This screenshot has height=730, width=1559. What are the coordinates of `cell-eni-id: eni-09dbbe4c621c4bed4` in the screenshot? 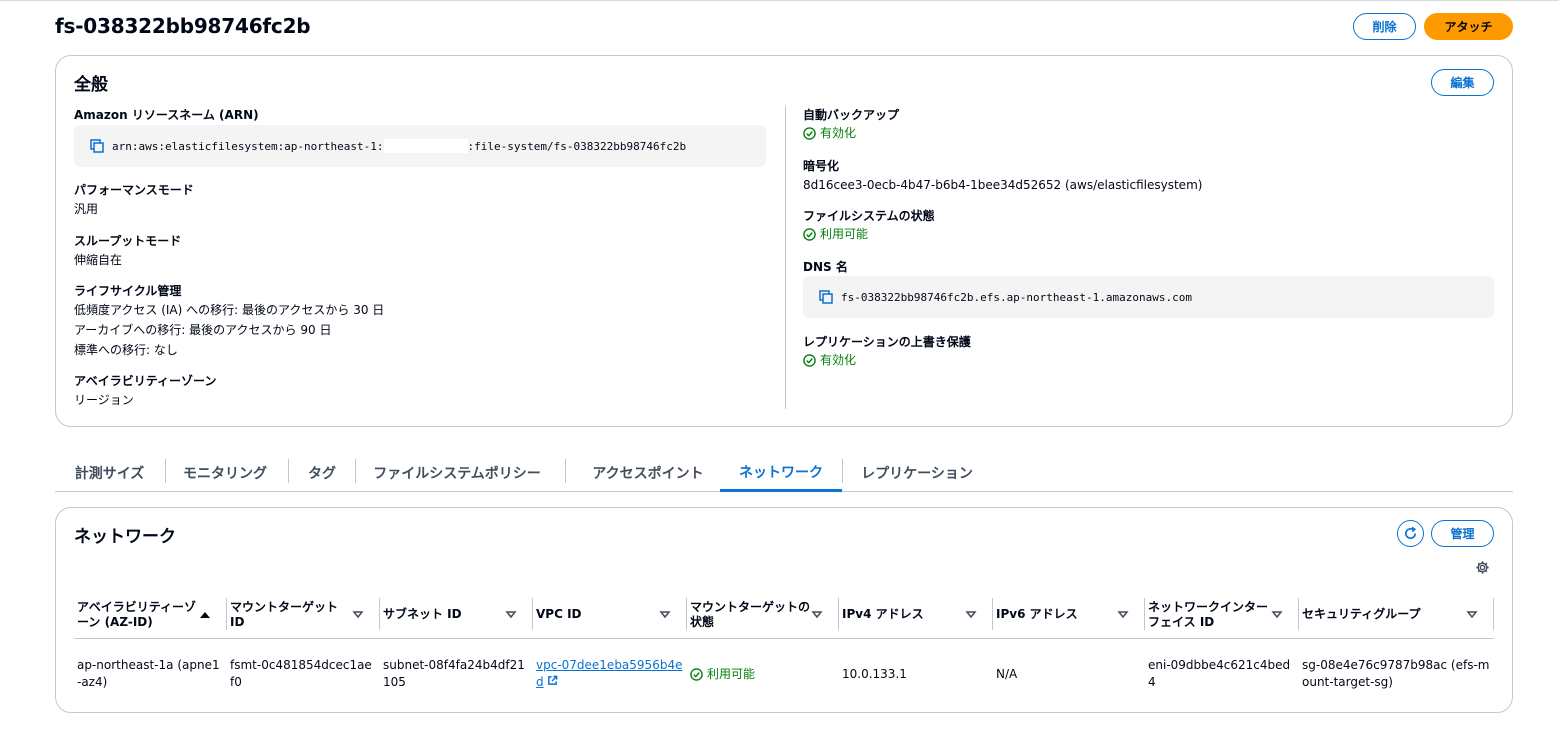 It's located at (1219, 674).